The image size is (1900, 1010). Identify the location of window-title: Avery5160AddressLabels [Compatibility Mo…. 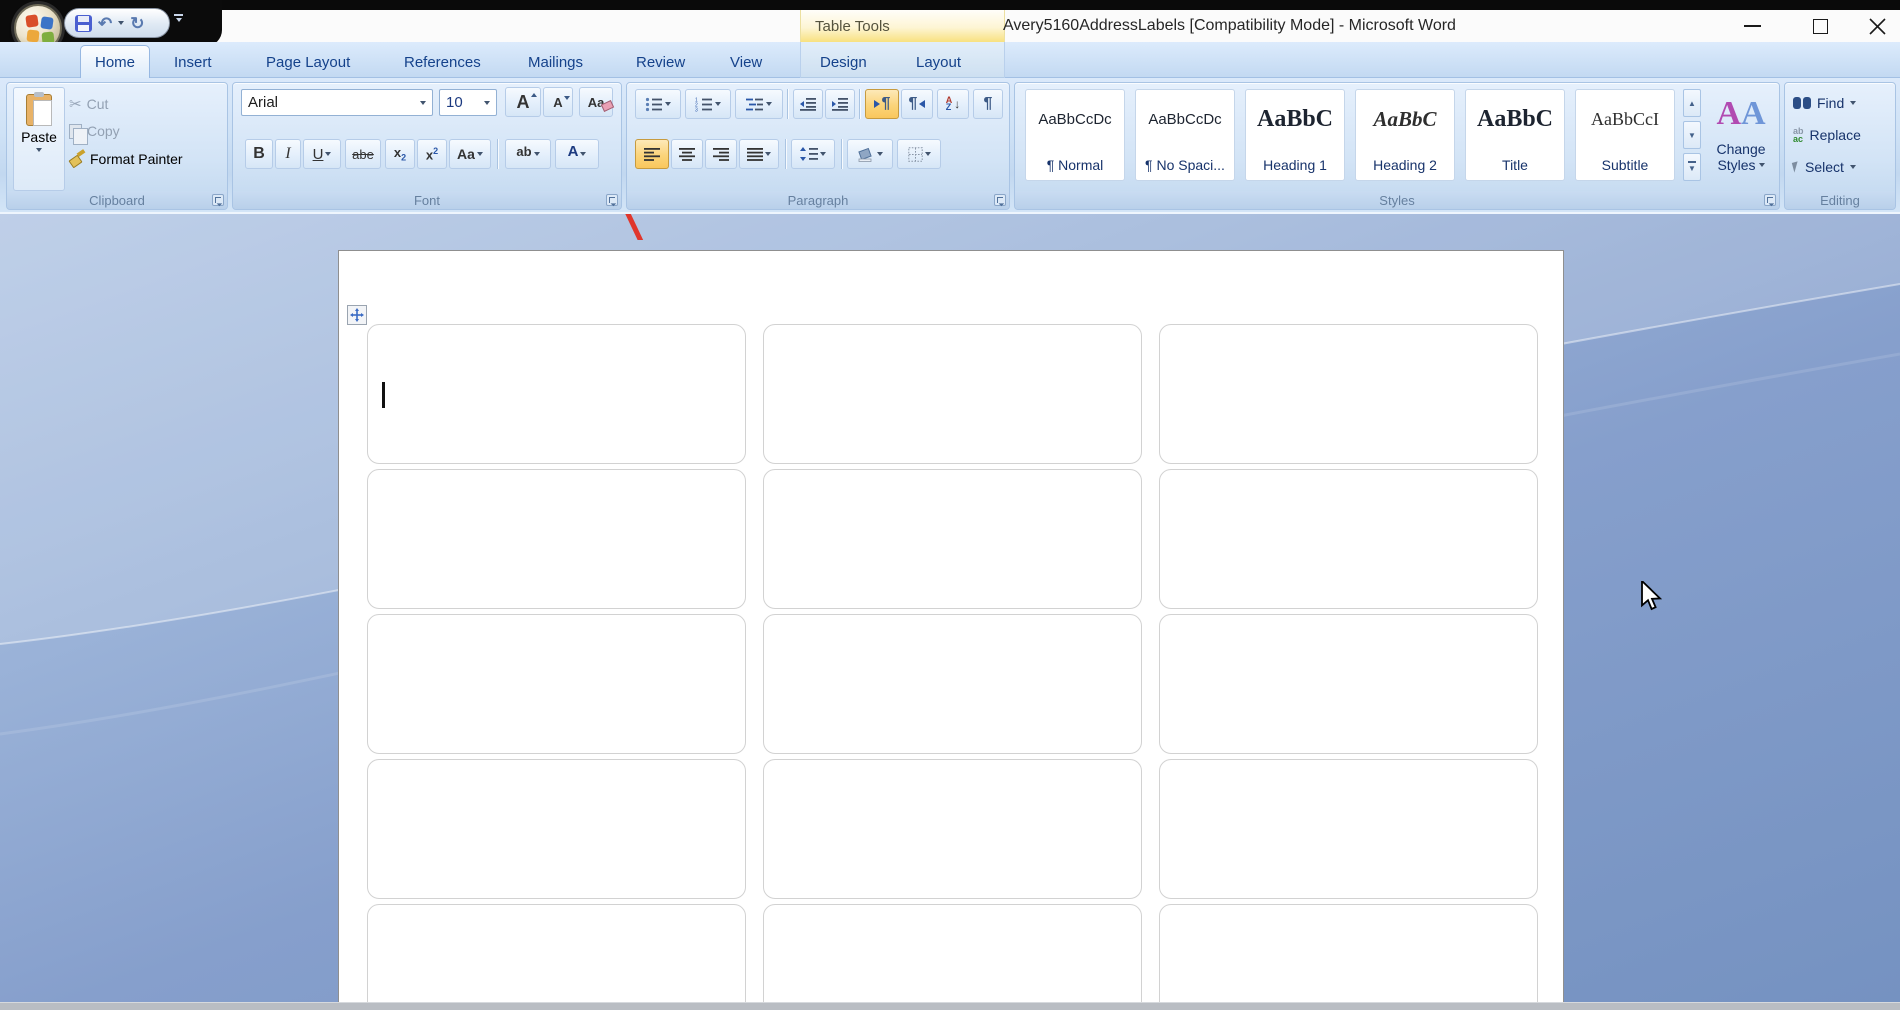
(1229, 25).